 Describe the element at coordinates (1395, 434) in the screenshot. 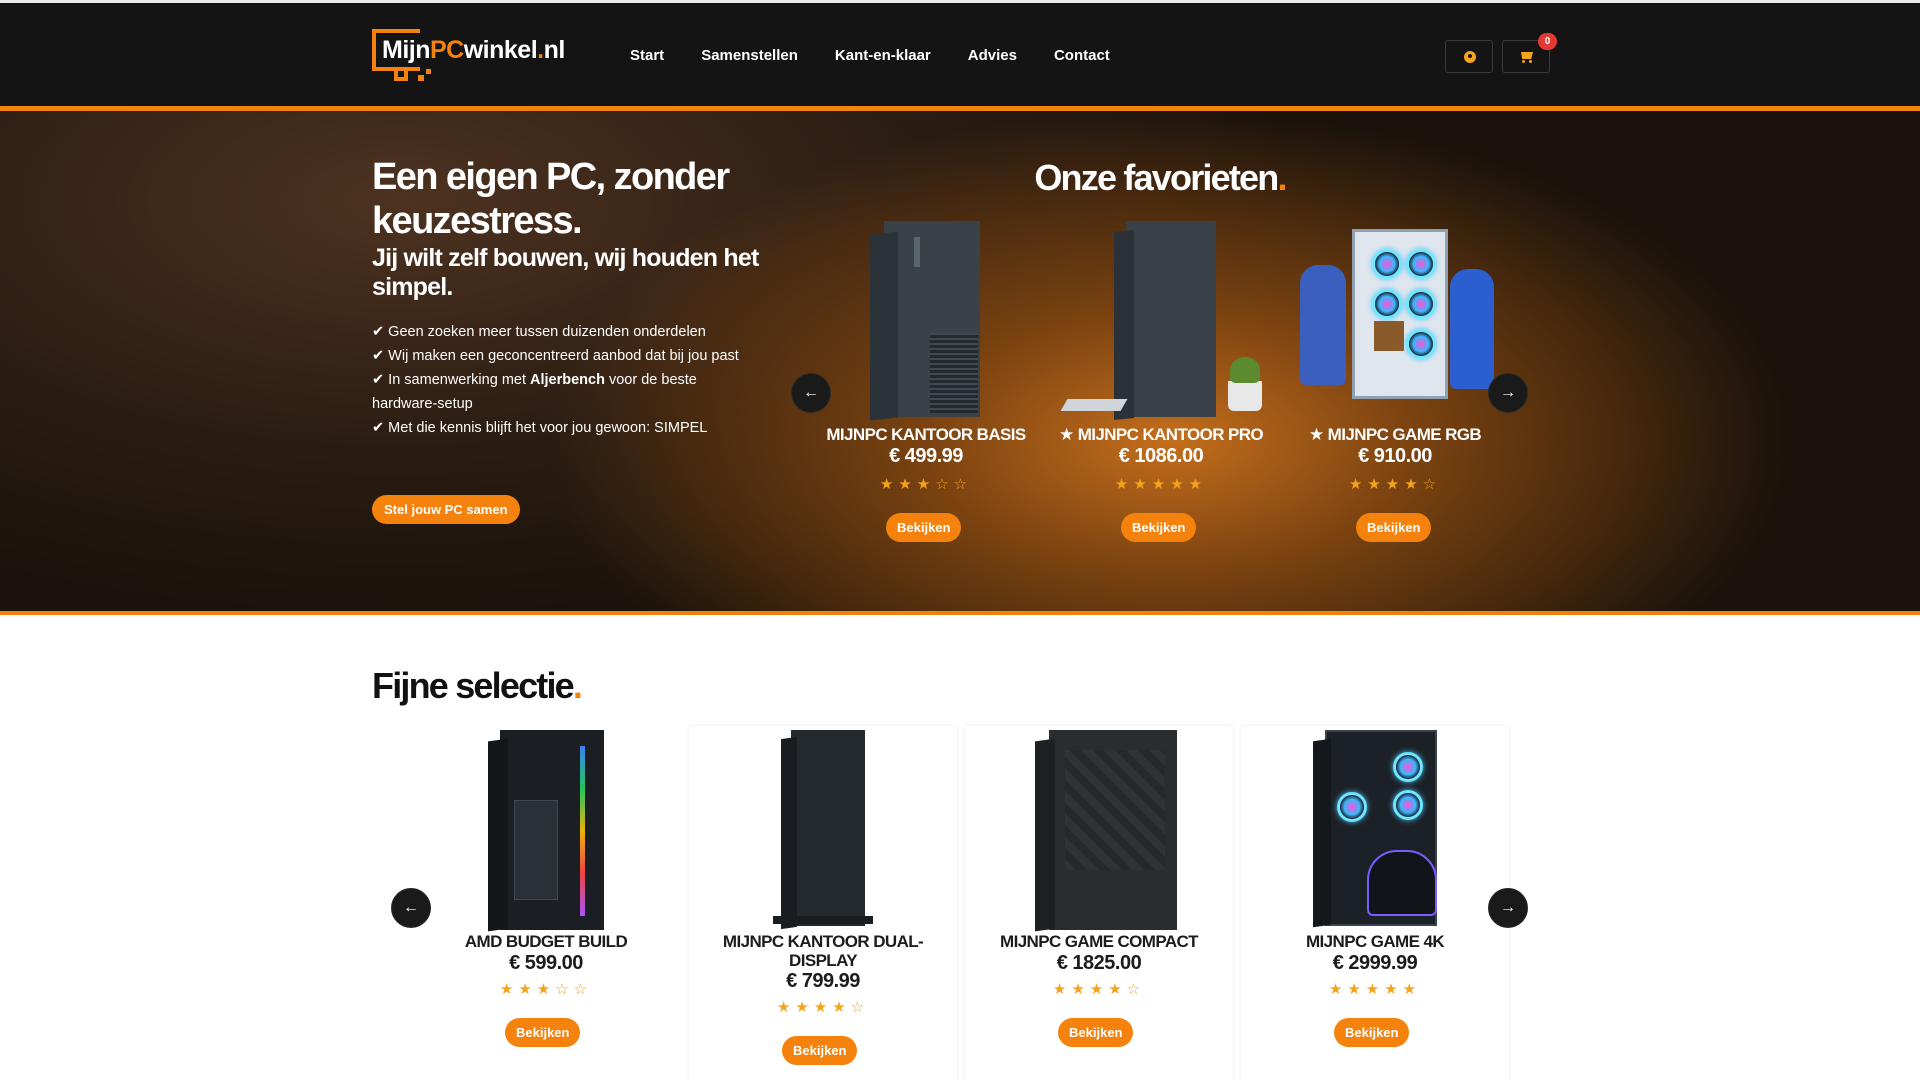

I see `product-name: ★ MIJNPC GAME RGB` at that location.